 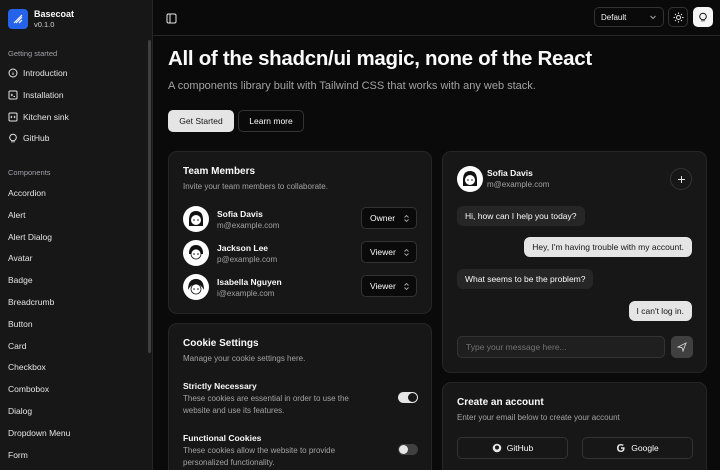 I want to click on chevron-down-icon, so click(x=653, y=17).